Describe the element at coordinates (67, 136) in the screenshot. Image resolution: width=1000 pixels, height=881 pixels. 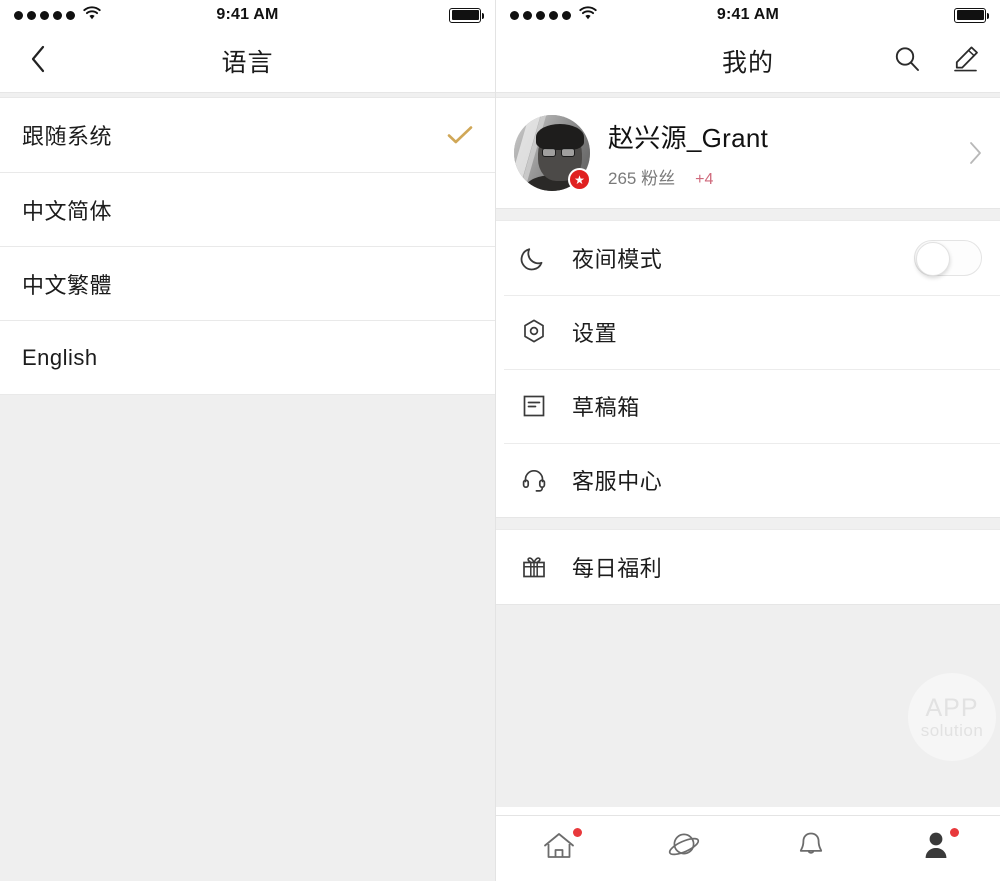
I see `language-option-label: 跟随系统` at that location.